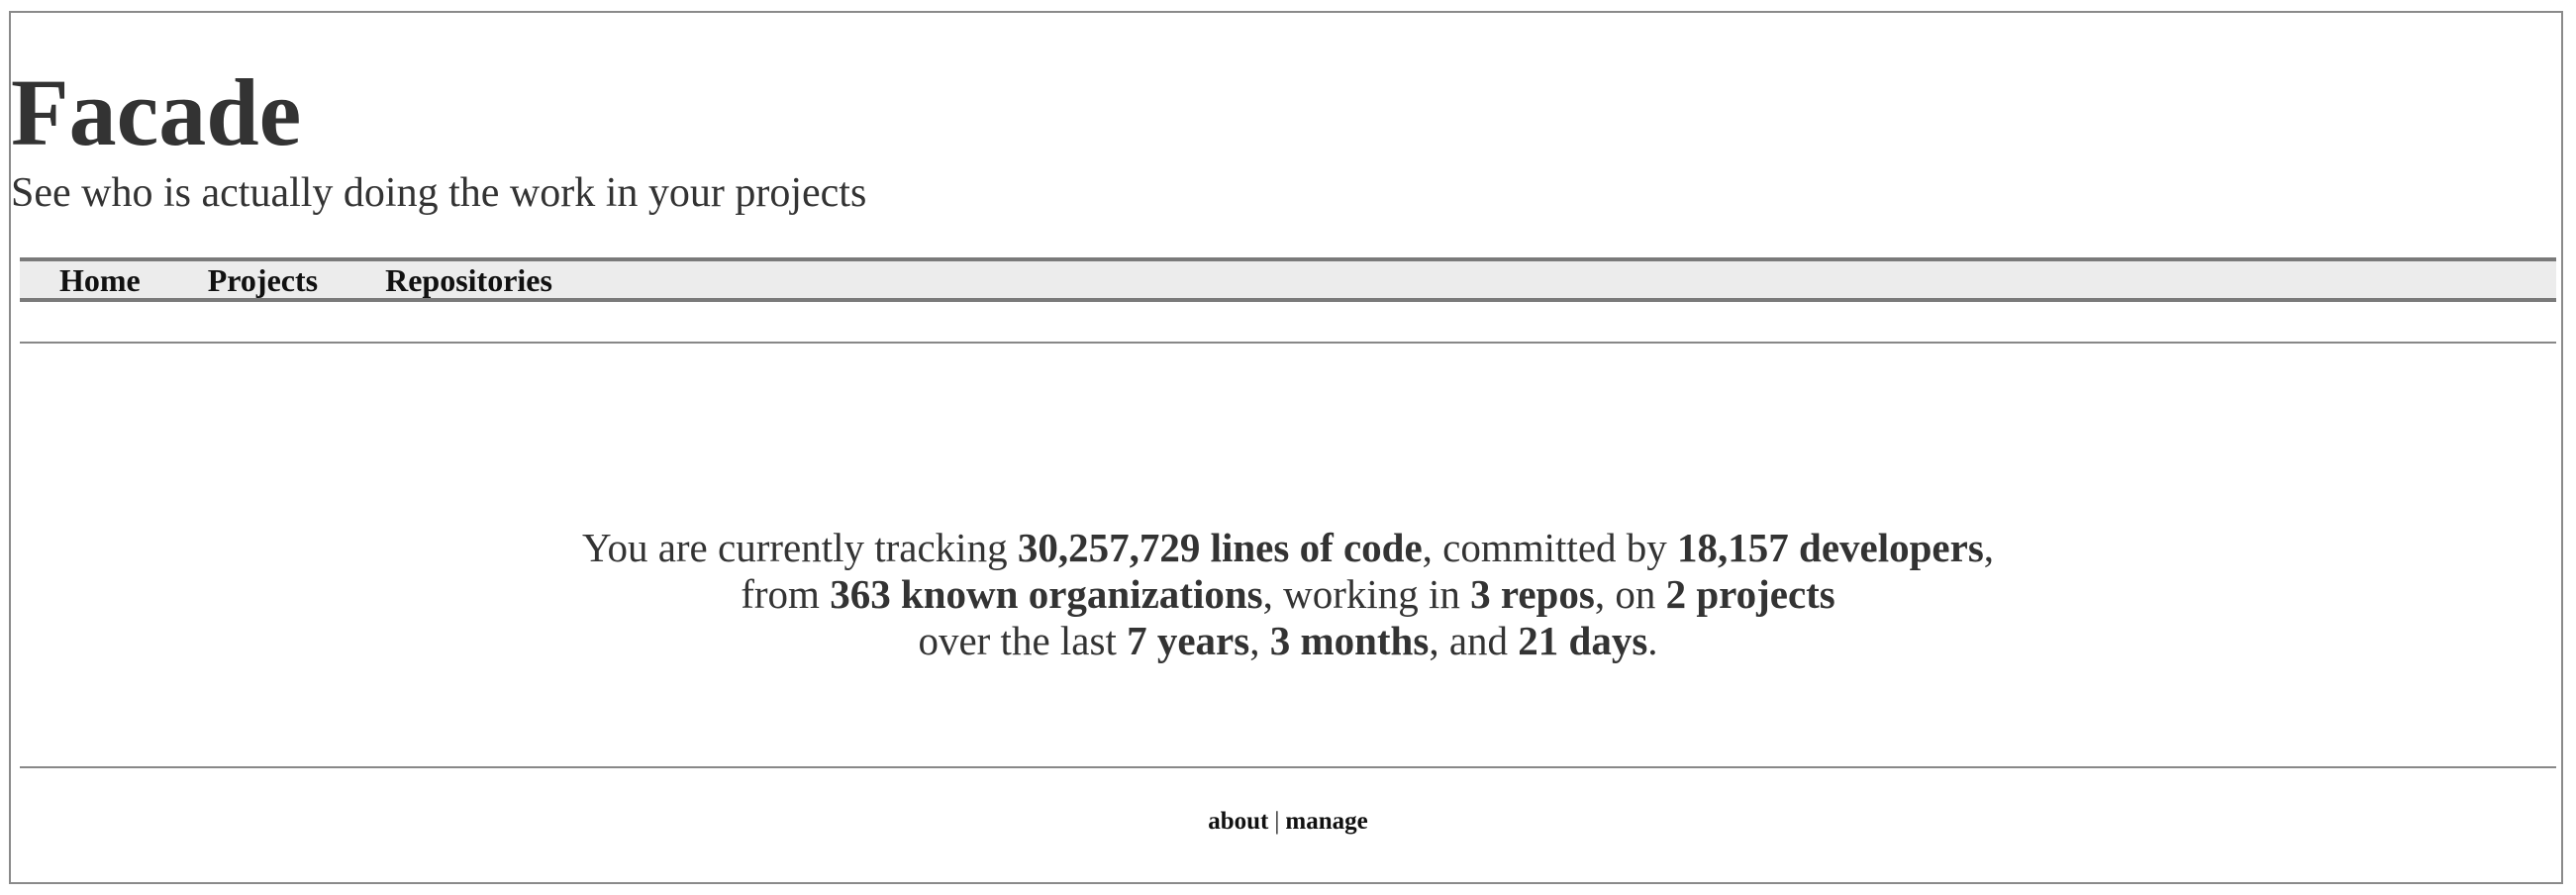 The height and width of the screenshot is (895, 2576). I want to click on months-stat: 3 months, so click(1349, 640).